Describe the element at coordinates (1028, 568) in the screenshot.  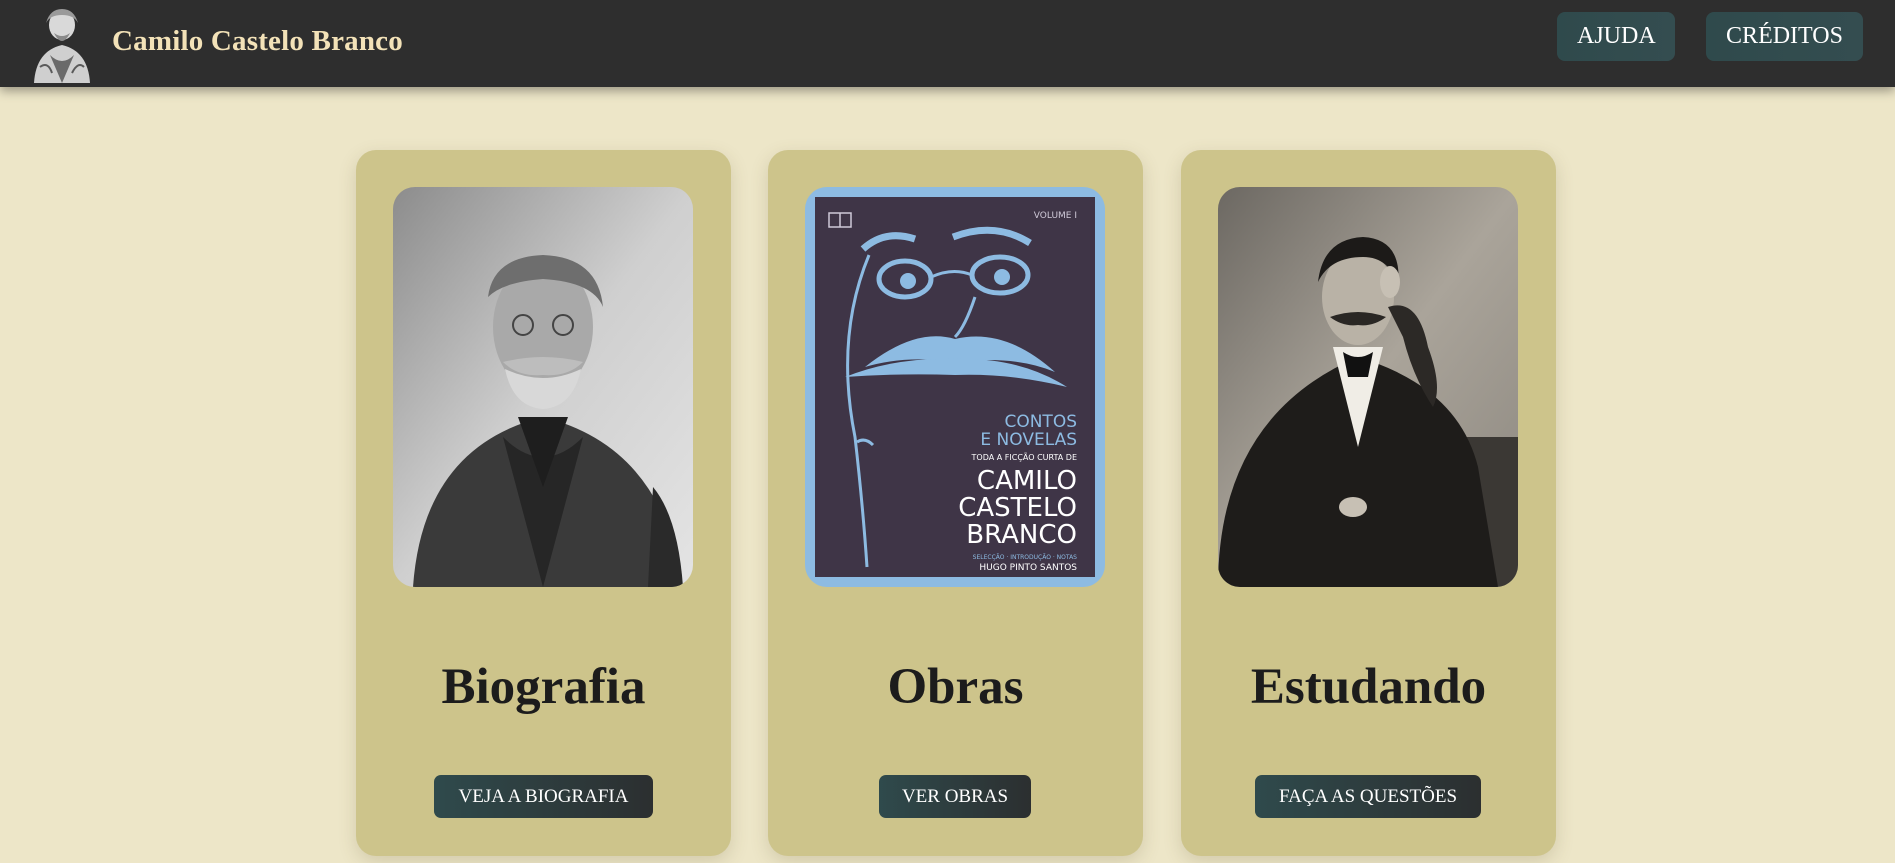
I see `cover-editor: HUGO PINTO SANTOS` at that location.